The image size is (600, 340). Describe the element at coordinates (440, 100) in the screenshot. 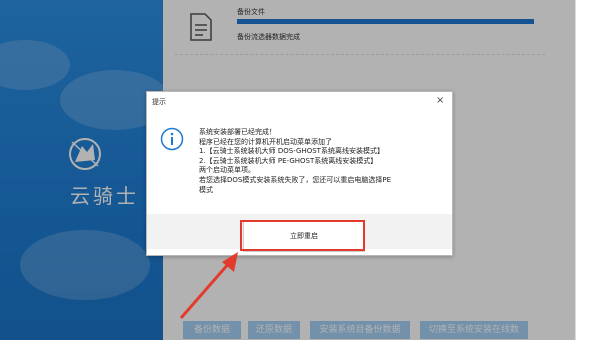

I see `close-icon: ×` at that location.